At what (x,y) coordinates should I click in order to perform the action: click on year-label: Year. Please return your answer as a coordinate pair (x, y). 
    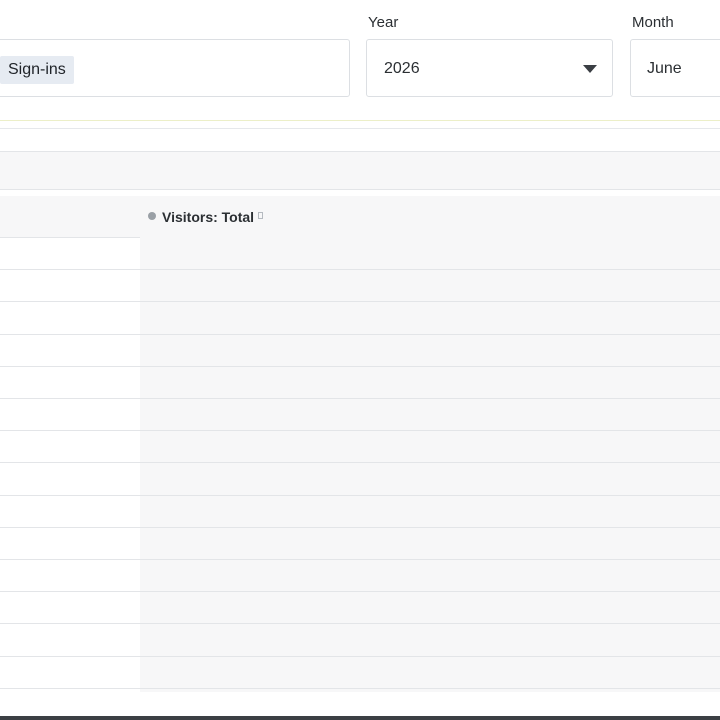
    Looking at the image, I should click on (383, 22).